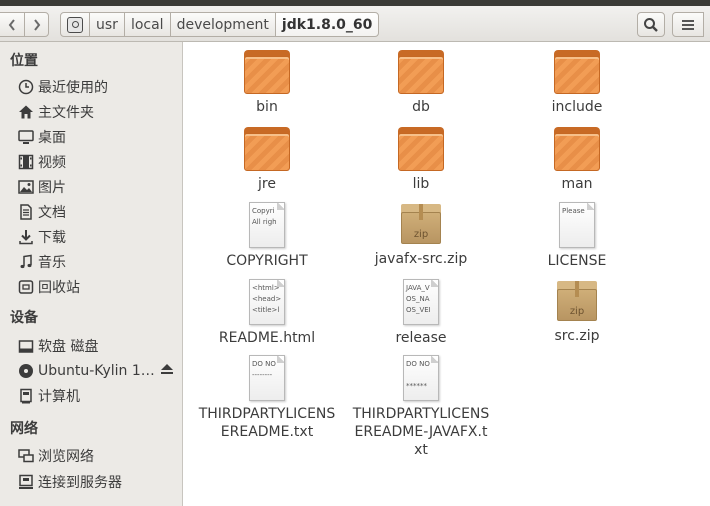 Image resolution: width=710 pixels, height=506 pixels. I want to click on file-item-bin: bin, so click(267, 83).